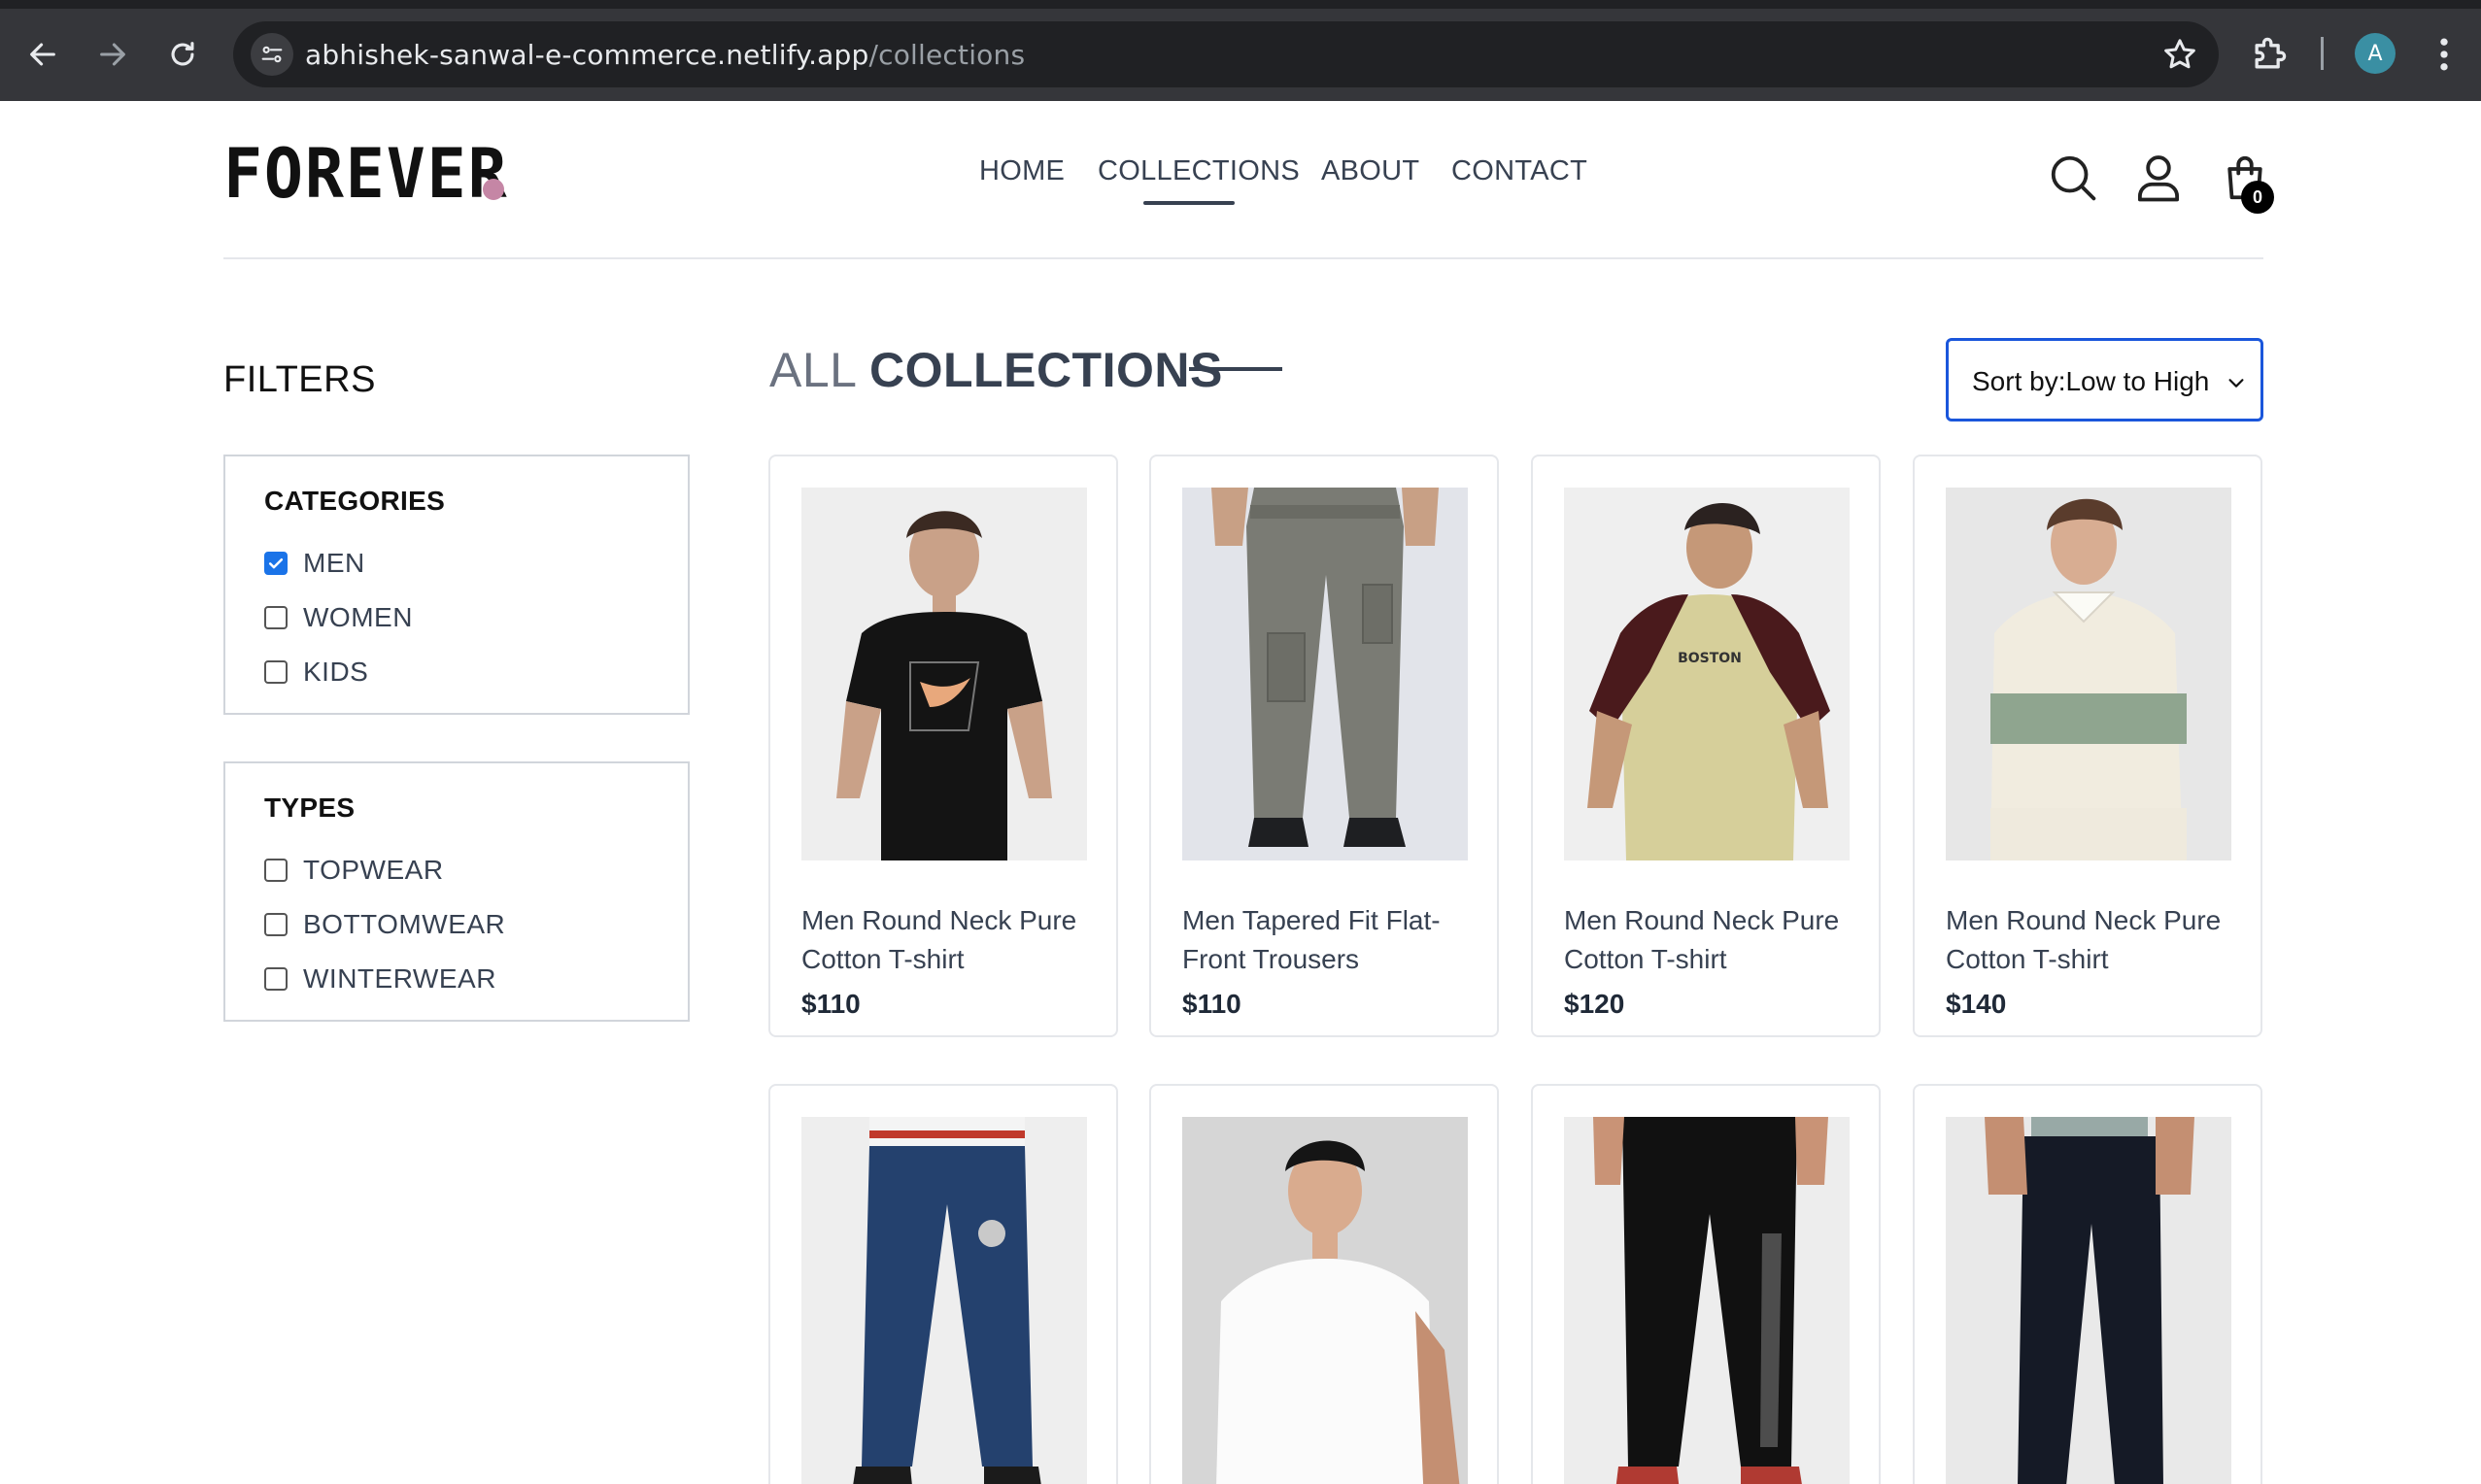 The width and height of the screenshot is (2481, 1484). Describe the element at coordinates (813, 370) in the screenshot. I see `collections-title-prefix: ALL` at that location.